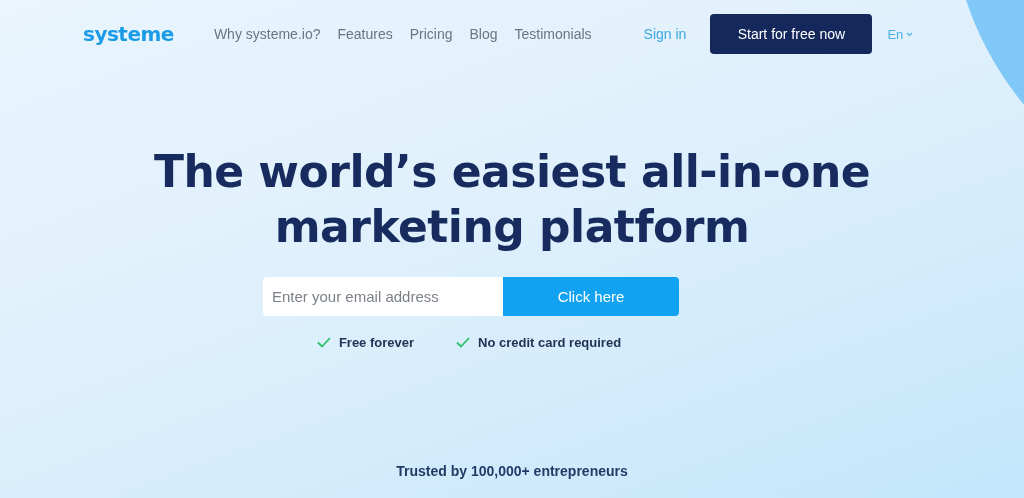 The image size is (1024, 498). Describe the element at coordinates (512, 471) in the screenshot. I see `trust-text: Trusted by 100,000+ entrepreneurs` at that location.